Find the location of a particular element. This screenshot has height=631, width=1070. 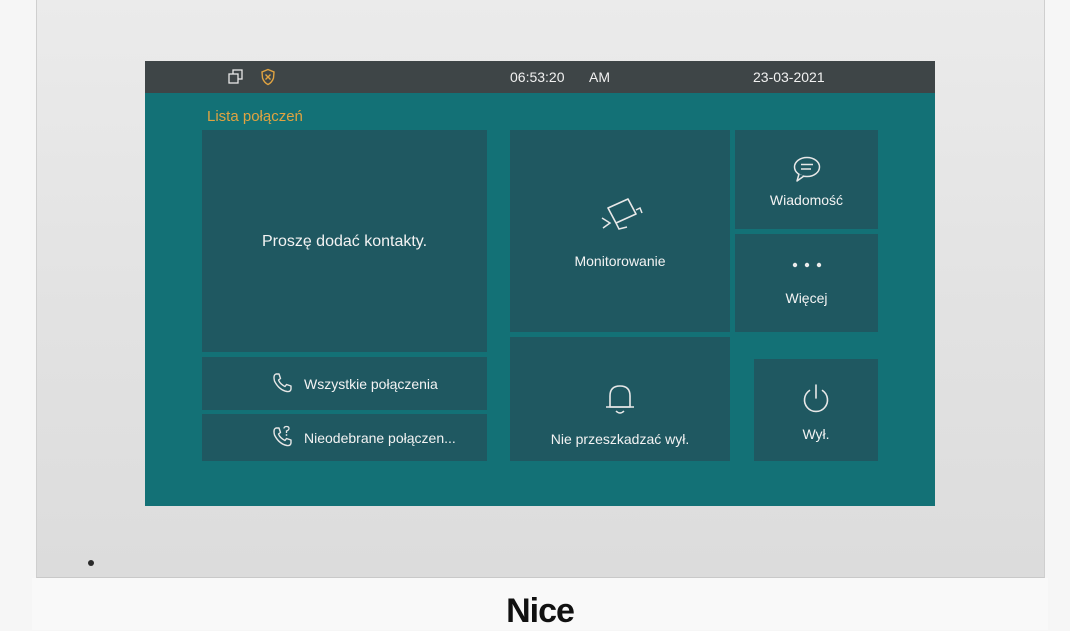

camera-icon is located at coordinates (622, 214).